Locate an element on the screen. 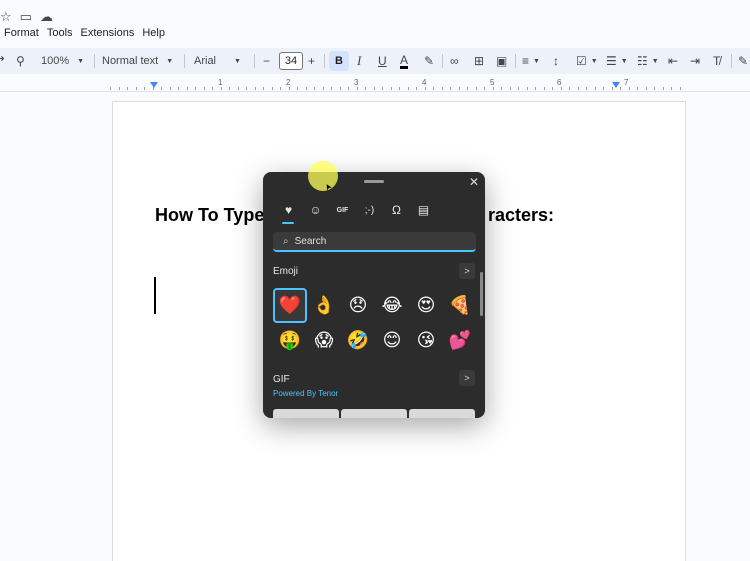 Image resolution: width=750 pixels, height=561 pixels. font-select: Arial ▼ is located at coordinates (217, 61).